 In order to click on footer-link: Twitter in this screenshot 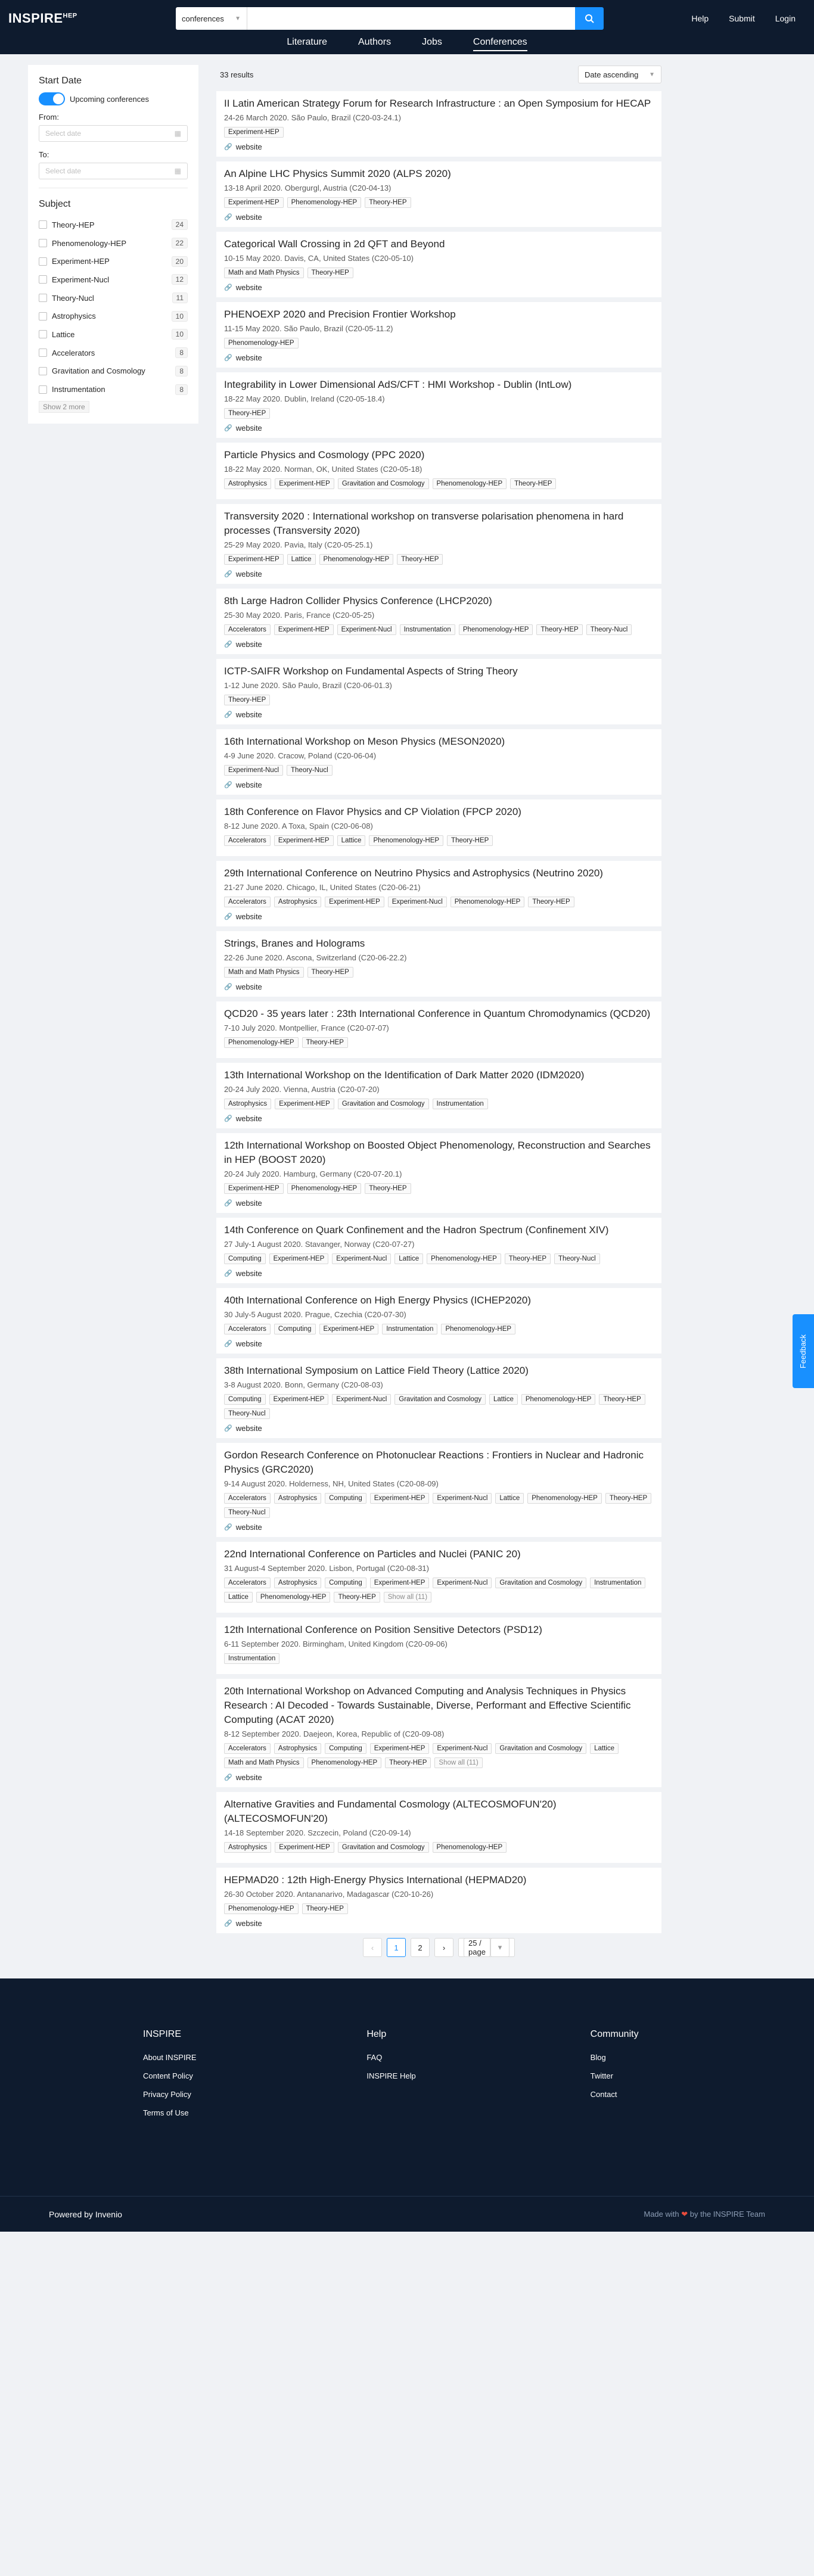, I will do `click(703, 2075)`.